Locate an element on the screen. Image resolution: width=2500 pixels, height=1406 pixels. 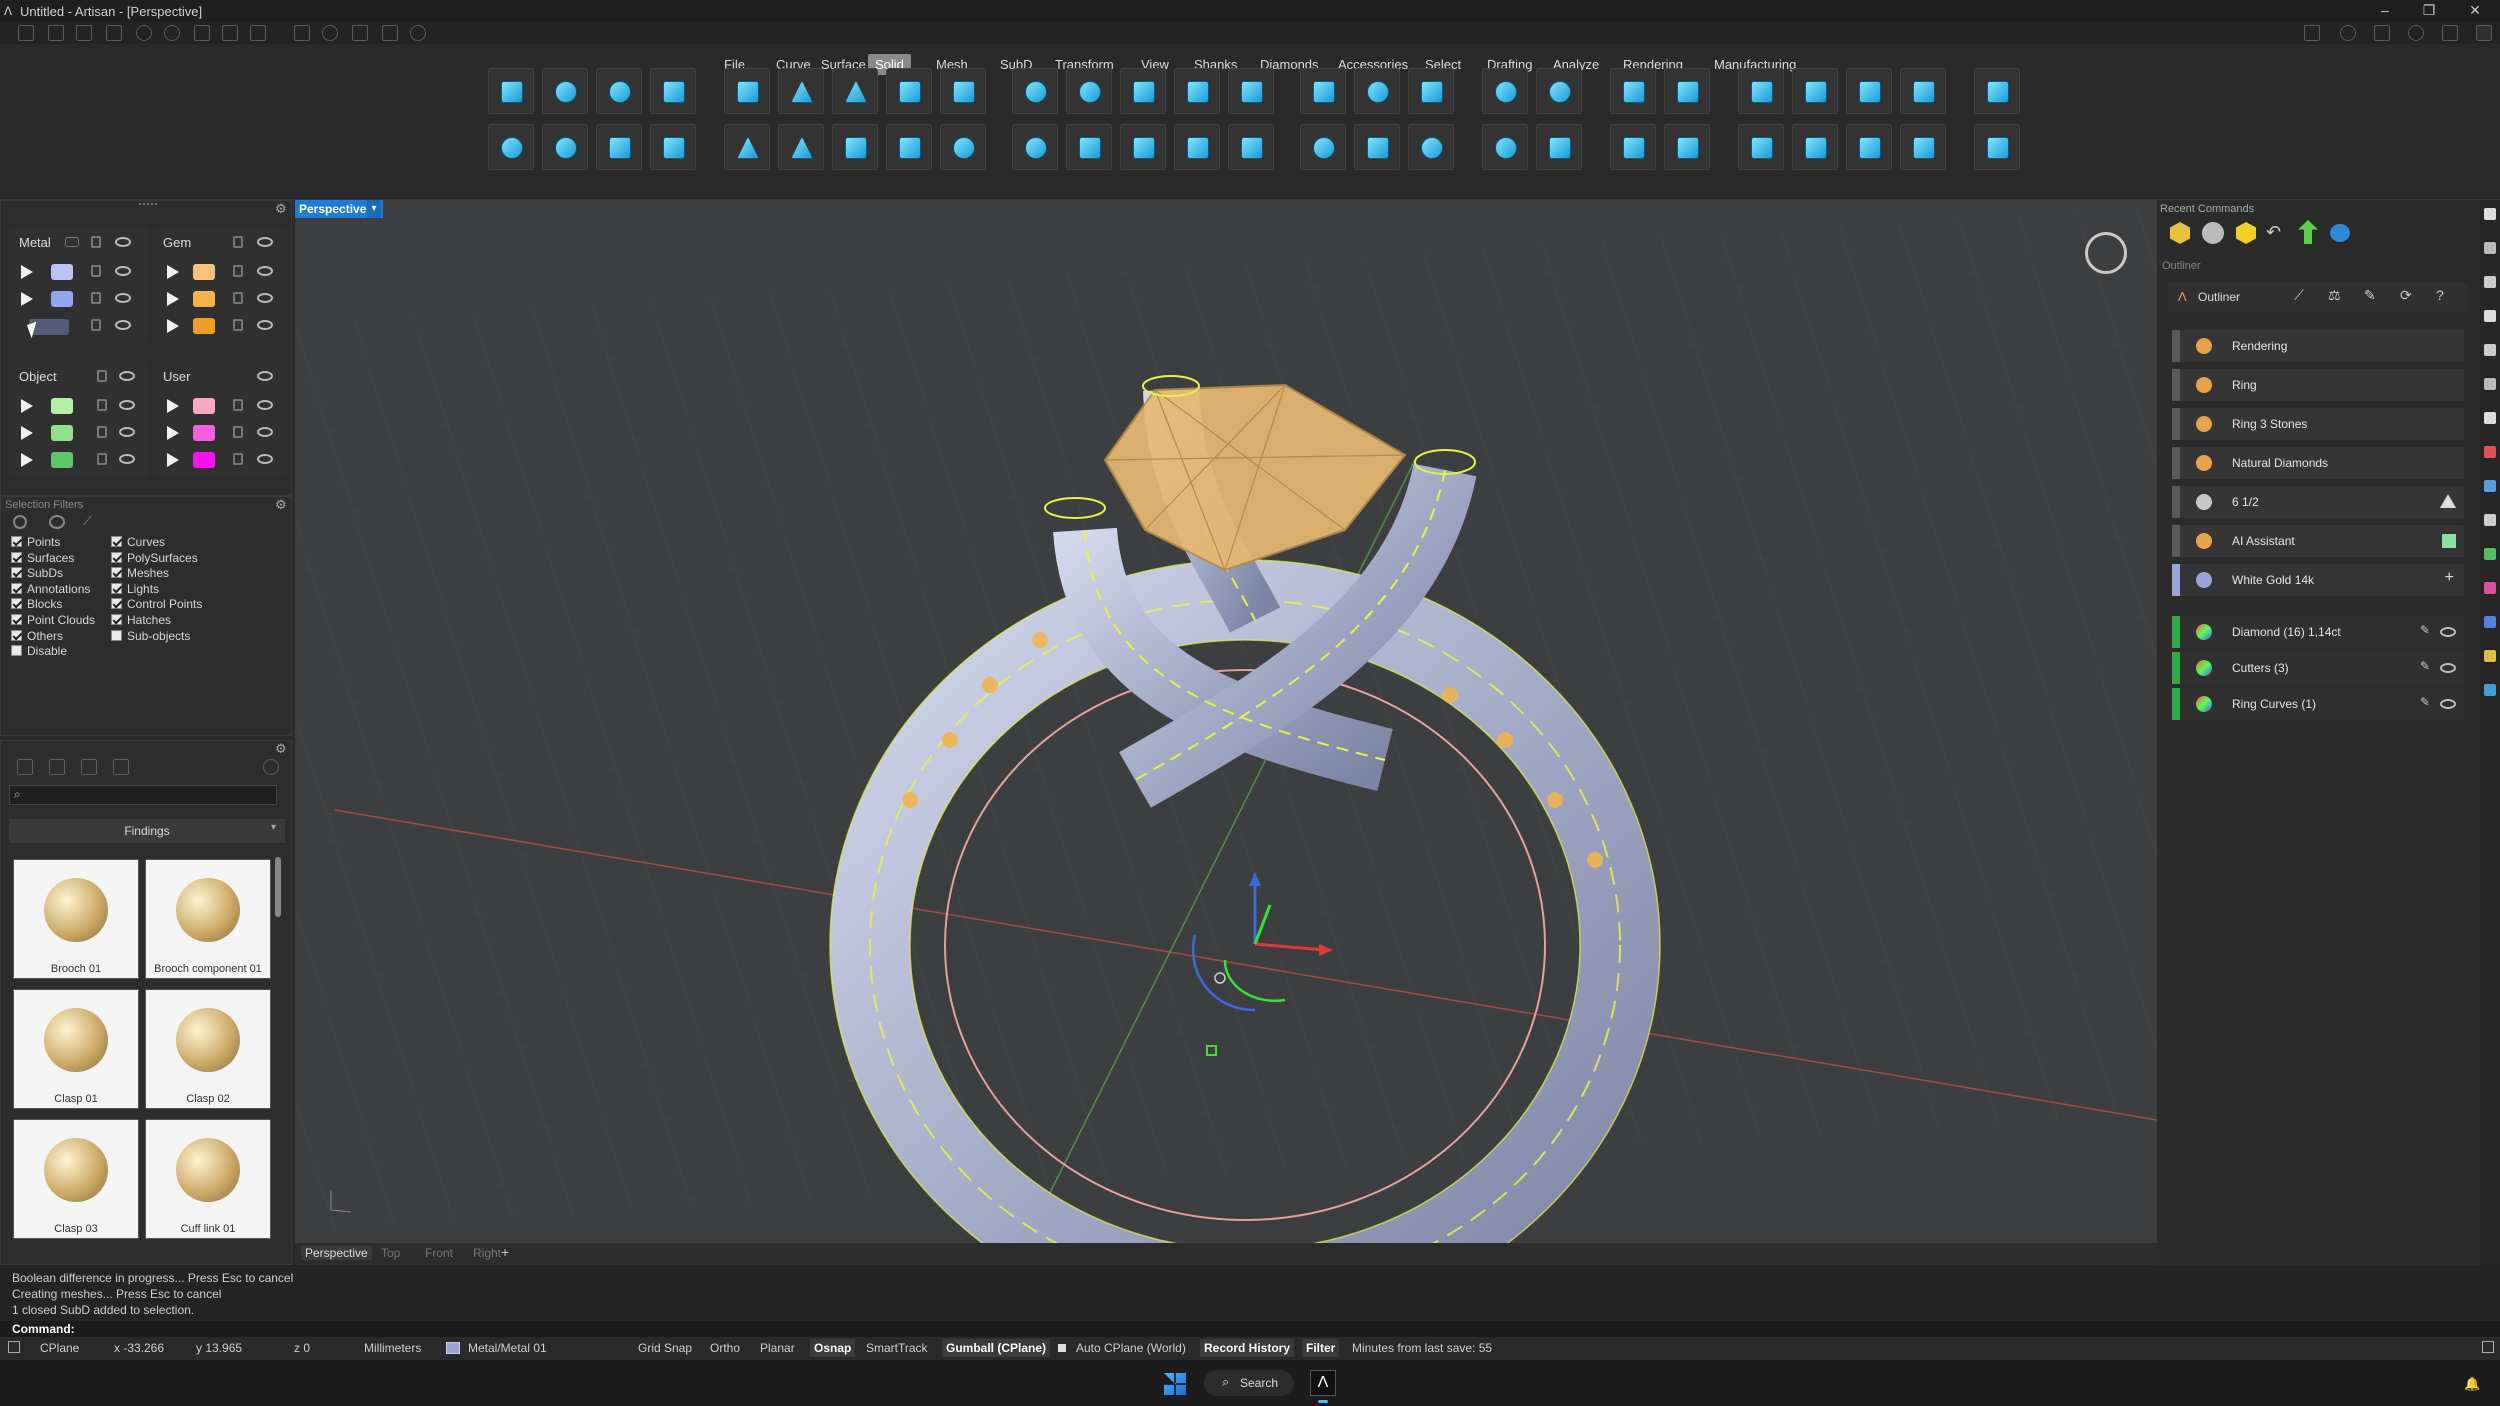
redo-icon is located at coordinates (172, 33).